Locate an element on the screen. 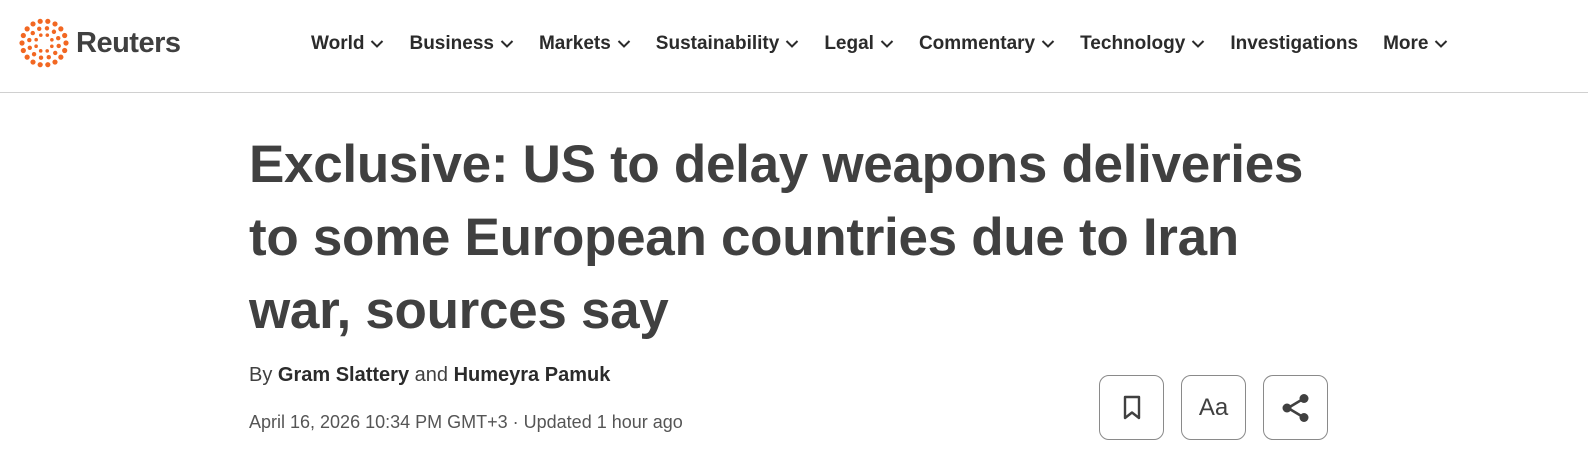 Image resolution: width=1588 pixels, height=467 pixels. nav-item-more: More is located at coordinates (1415, 44).